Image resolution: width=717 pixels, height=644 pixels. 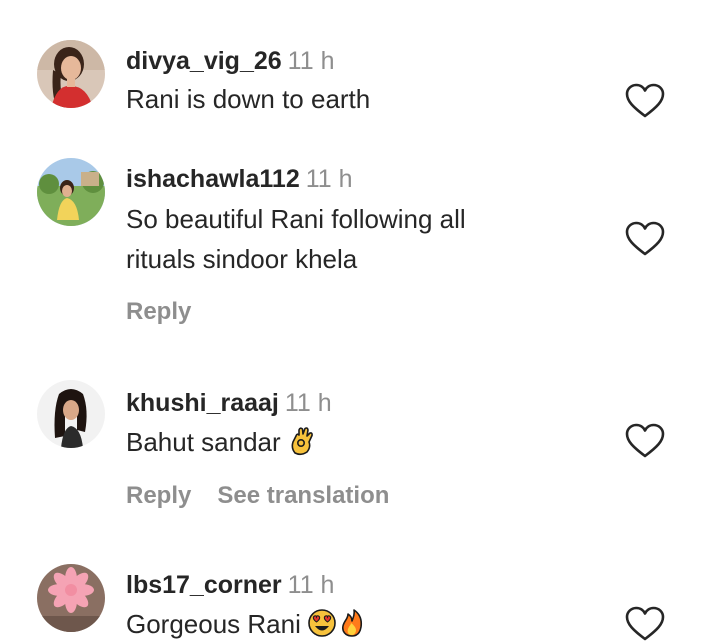 What do you see at coordinates (302, 441) in the screenshot?
I see `ok-hand-emoji` at bounding box center [302, 441].